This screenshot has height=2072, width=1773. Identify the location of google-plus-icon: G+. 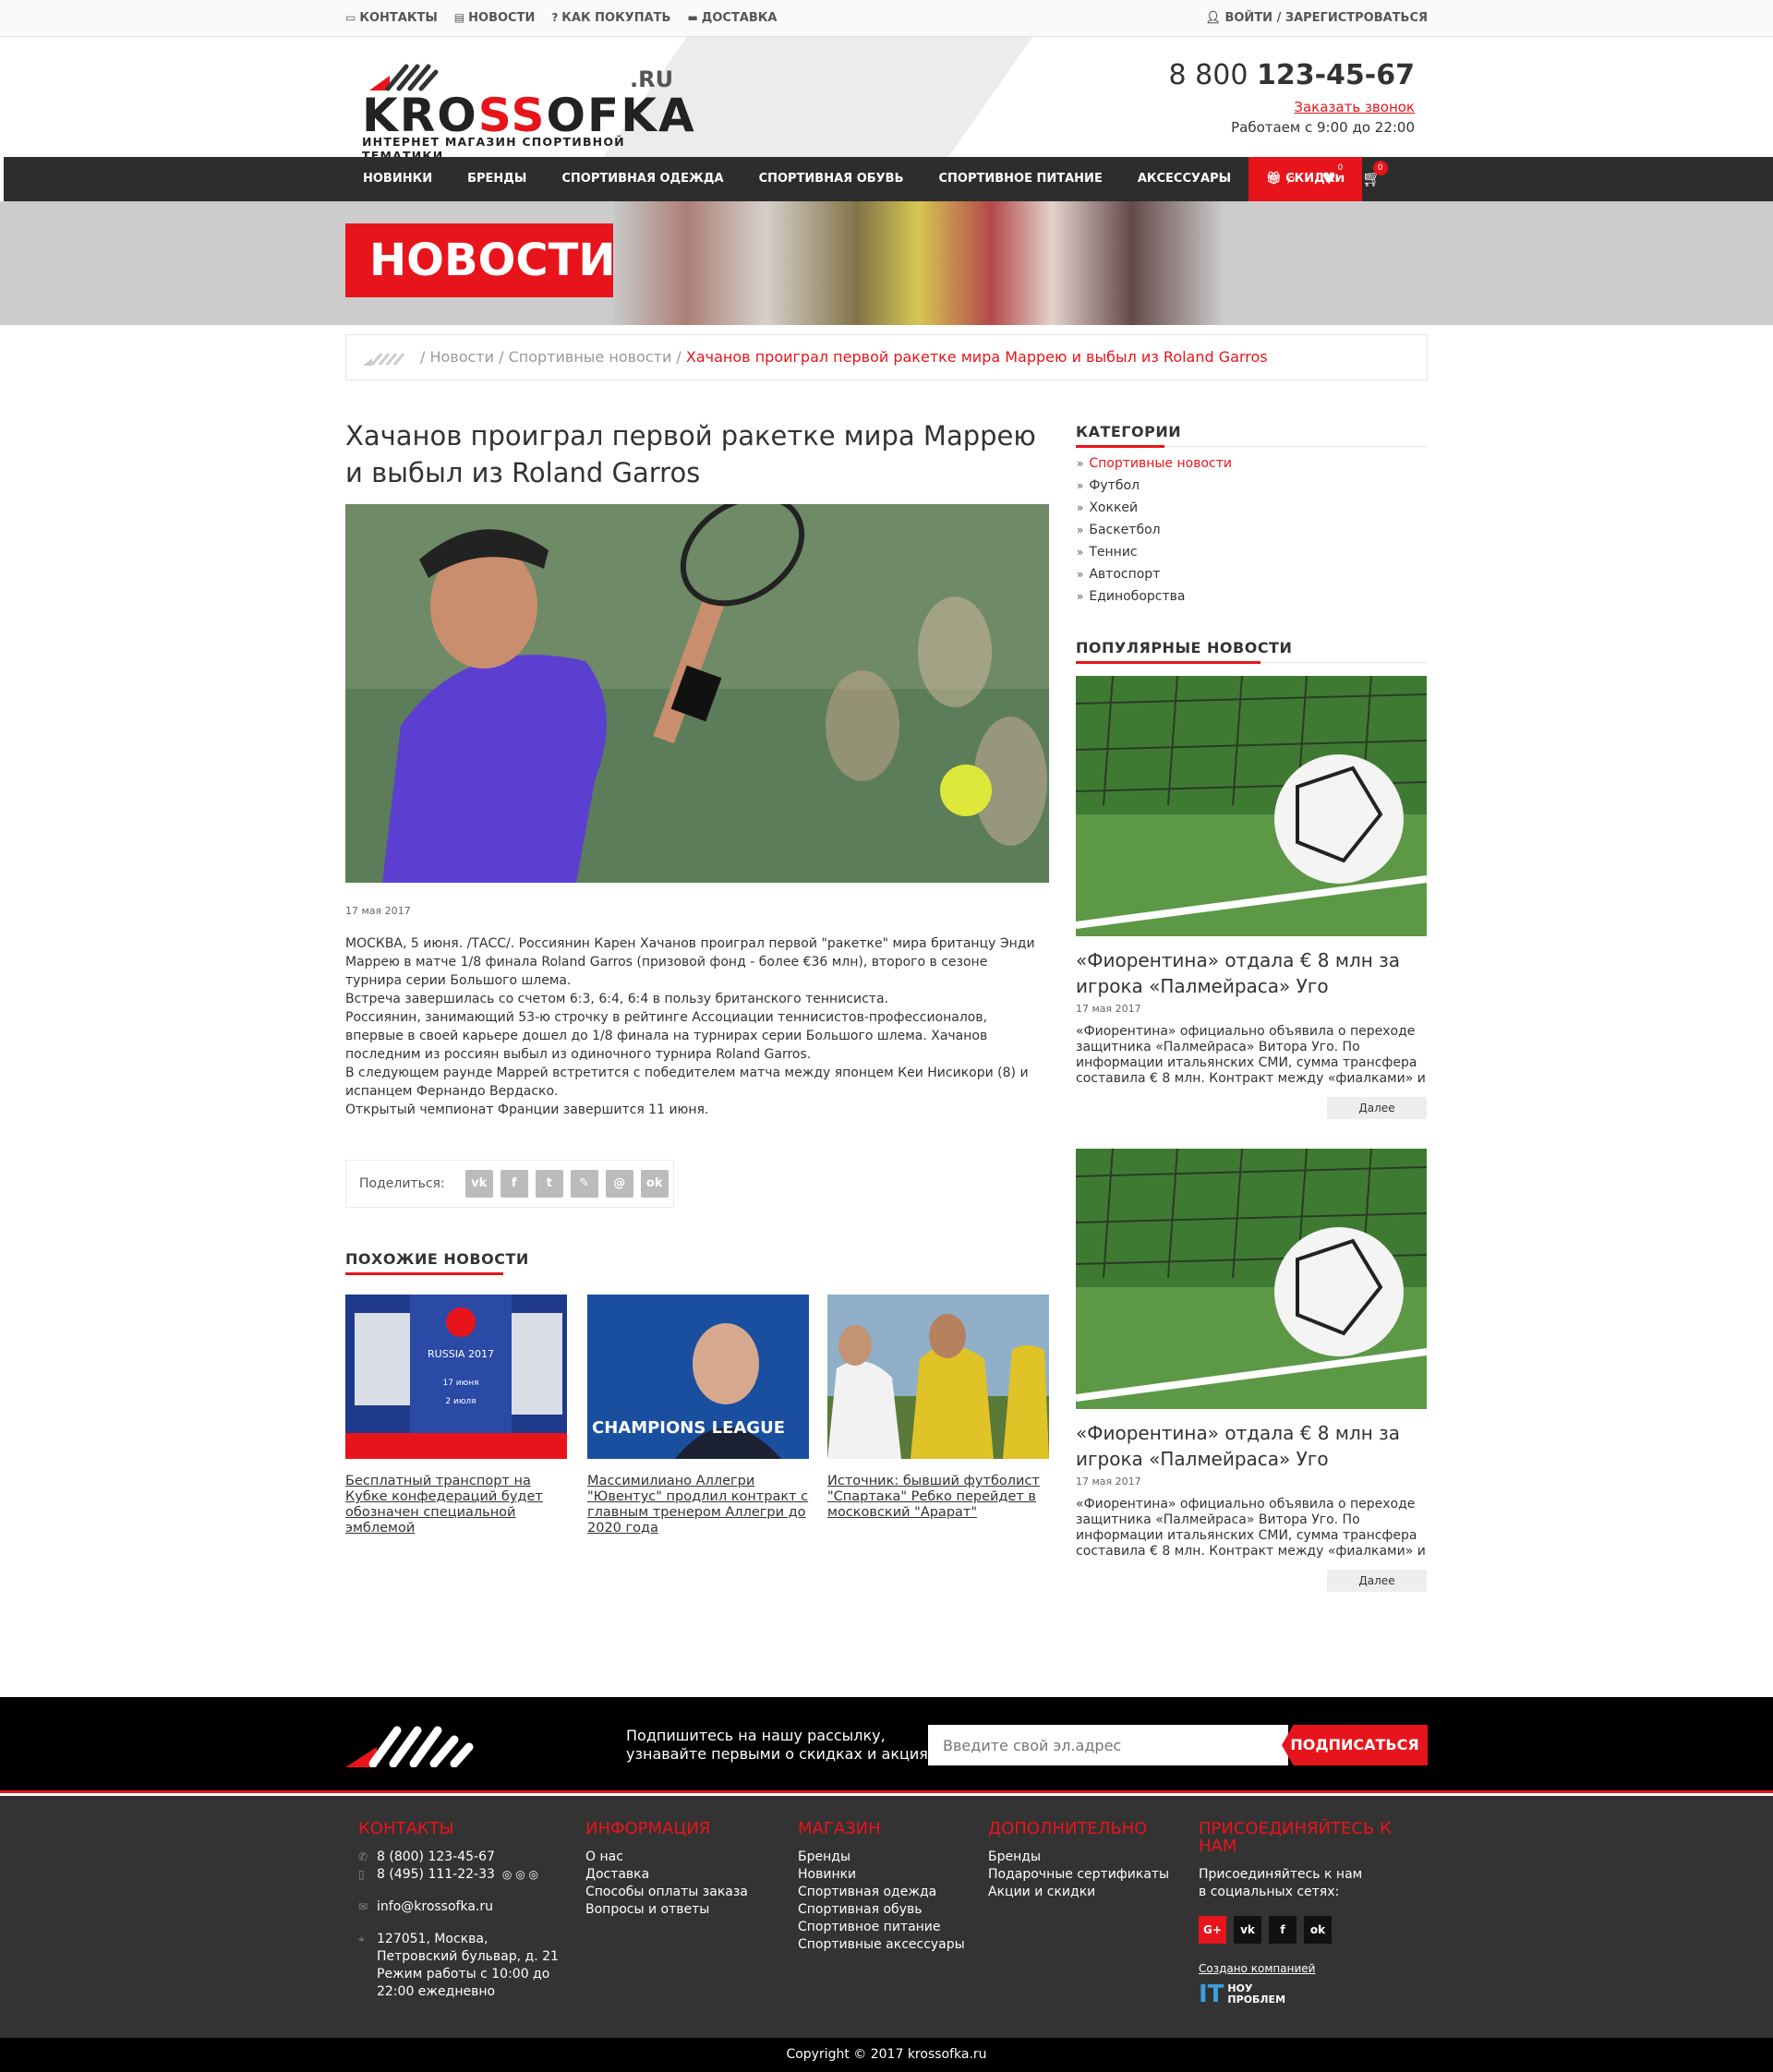
(1212, 1930).